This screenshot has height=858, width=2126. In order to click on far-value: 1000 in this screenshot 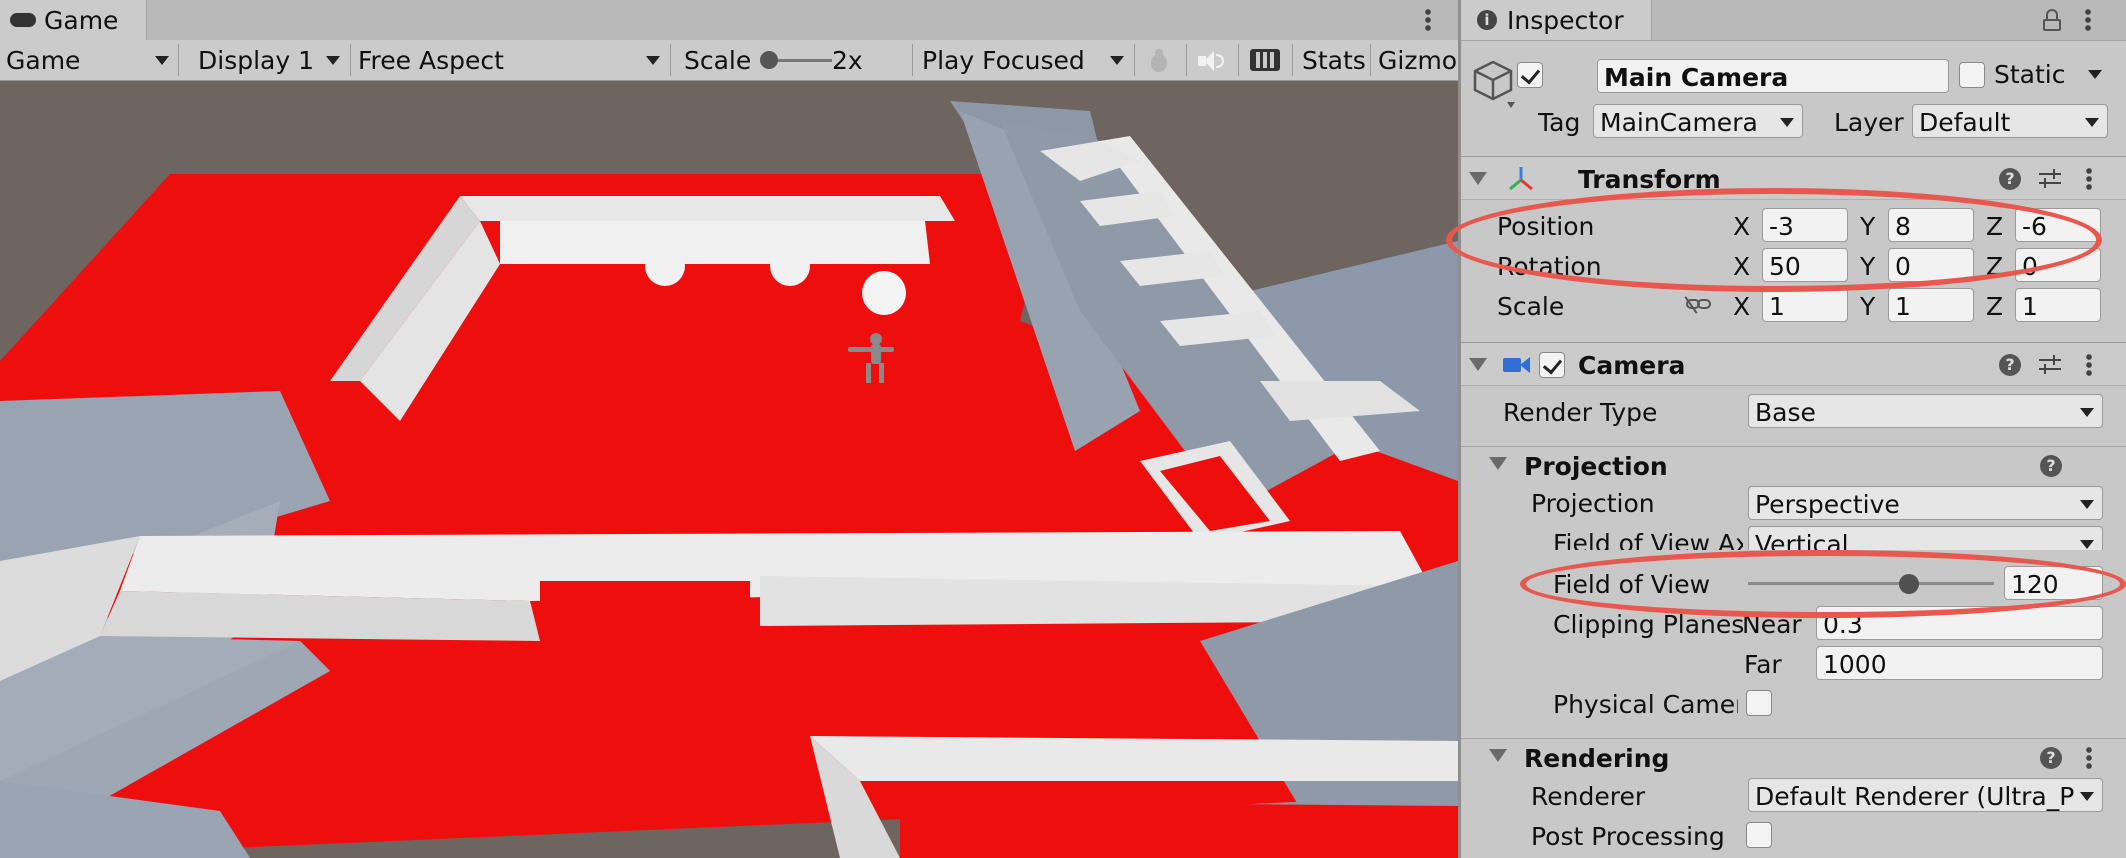, I will do `click(1855, 664)`.